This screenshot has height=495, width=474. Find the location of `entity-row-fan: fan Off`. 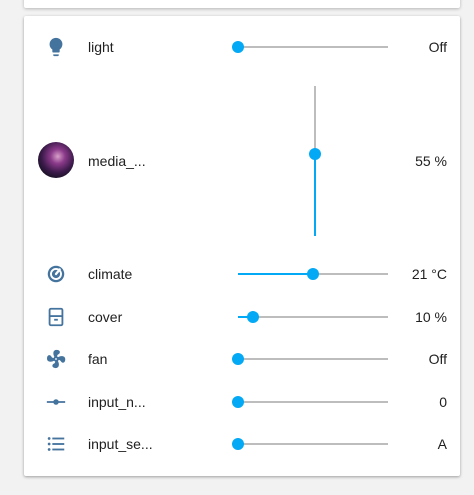

entity-row-fan: fan Off is located at coordinates (242, 359).